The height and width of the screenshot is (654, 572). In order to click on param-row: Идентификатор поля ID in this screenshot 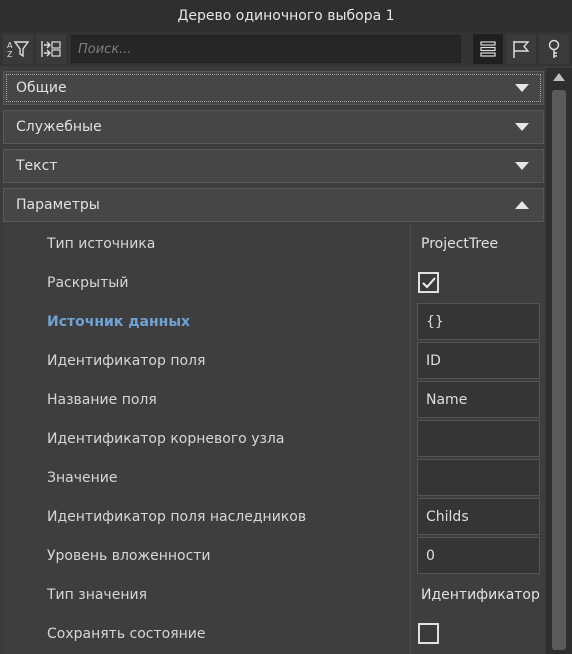, I will do `click(273, 360)`.